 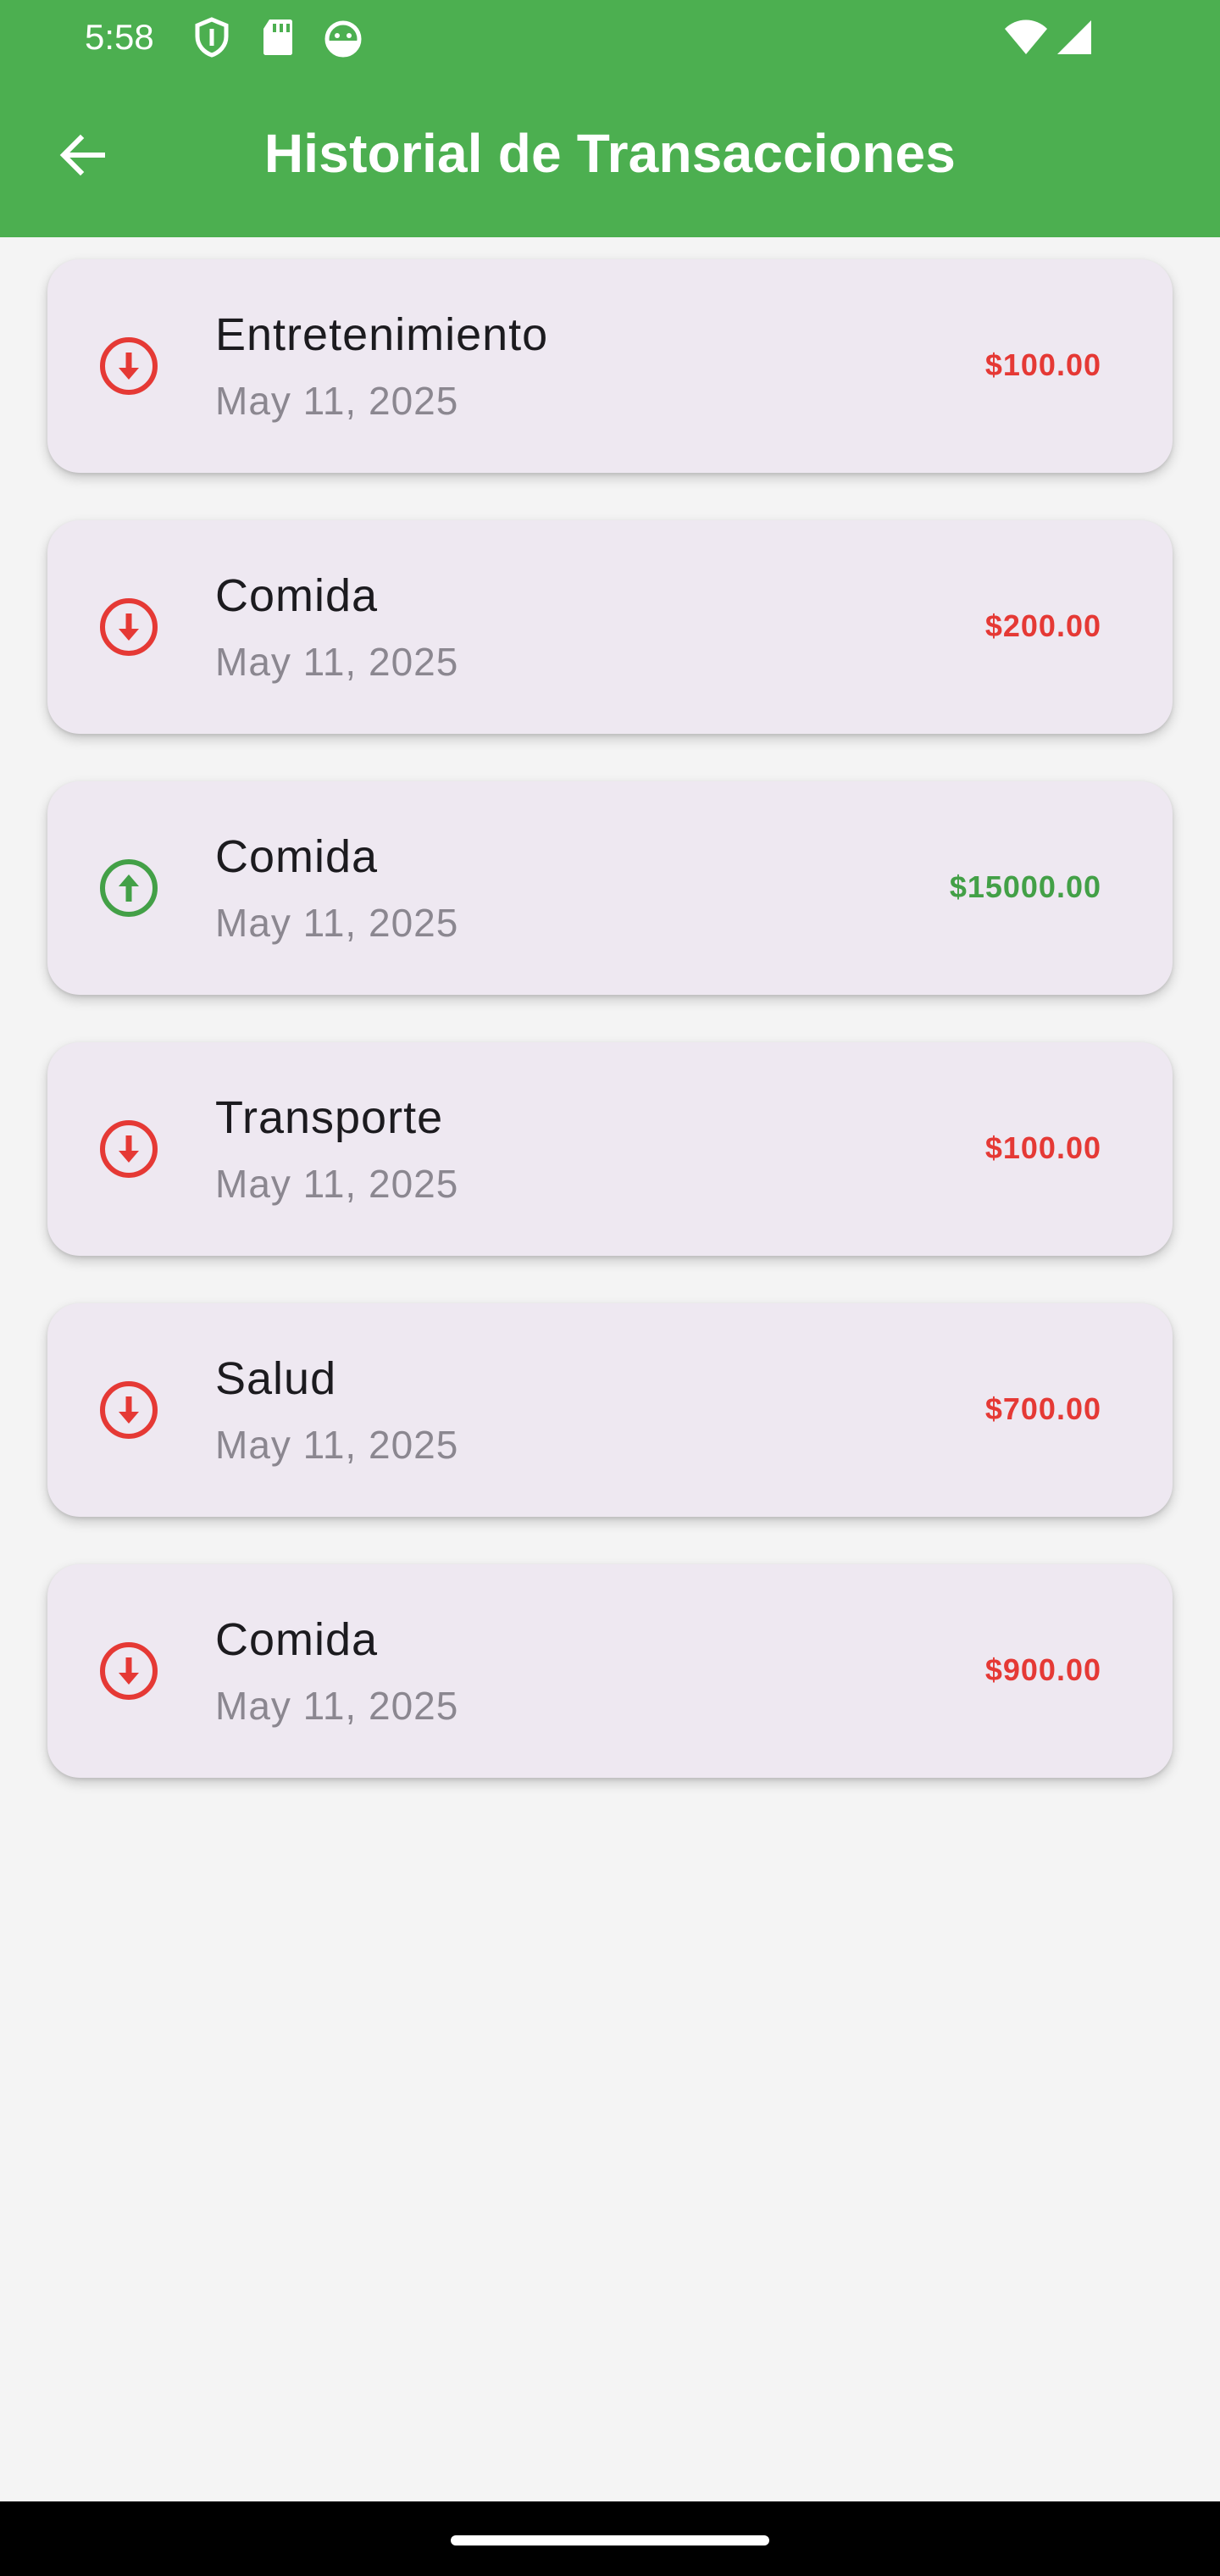 I want to click on transaction-card: Comida May 11, 2025 $900.00, so click(x=610, y=1671).